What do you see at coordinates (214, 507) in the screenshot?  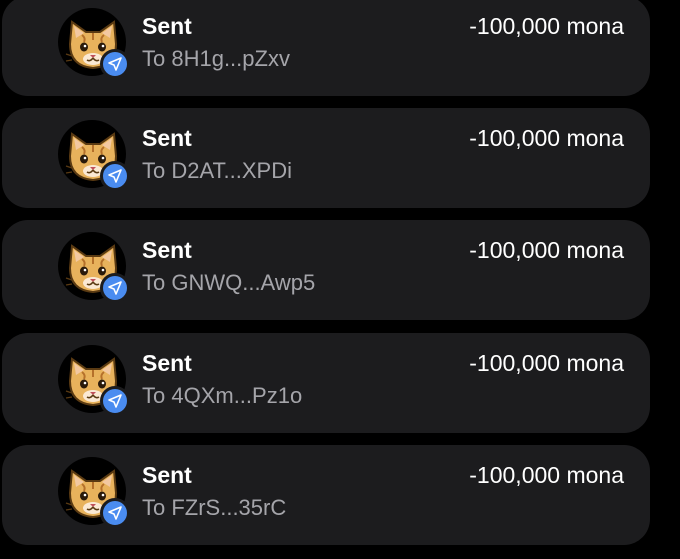 I see `transaction-recipient: To FZrS...35rC` at bounding box center [214, 507].